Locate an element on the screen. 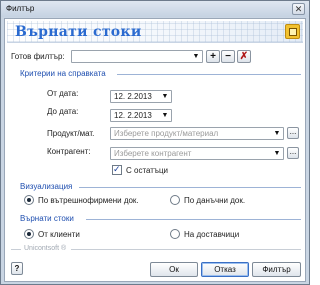  window-title: Филтър is located at coordinates (20, 8).